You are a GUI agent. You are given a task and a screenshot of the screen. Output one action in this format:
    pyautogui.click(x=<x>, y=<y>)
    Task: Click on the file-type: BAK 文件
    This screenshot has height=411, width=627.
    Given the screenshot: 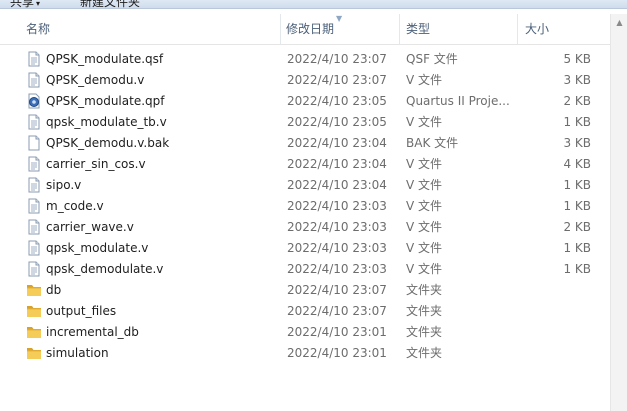 What is the action you would take?
    pyautogui.click(x=432, y=143)
    